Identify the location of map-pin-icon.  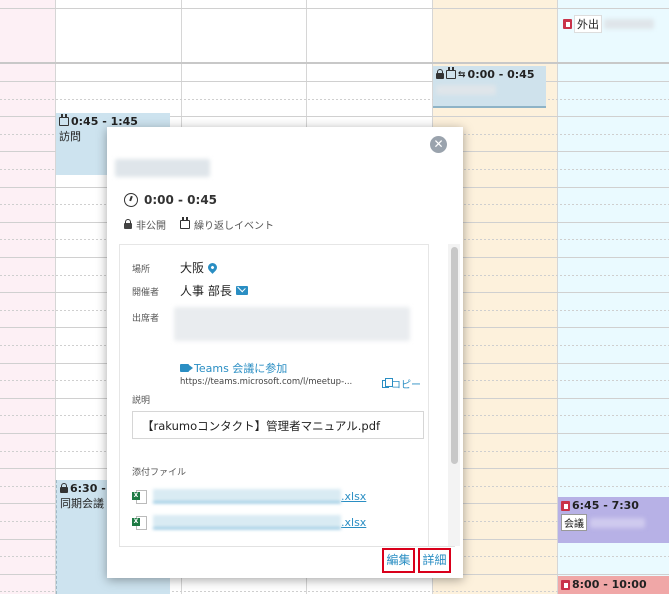
(212, 267).